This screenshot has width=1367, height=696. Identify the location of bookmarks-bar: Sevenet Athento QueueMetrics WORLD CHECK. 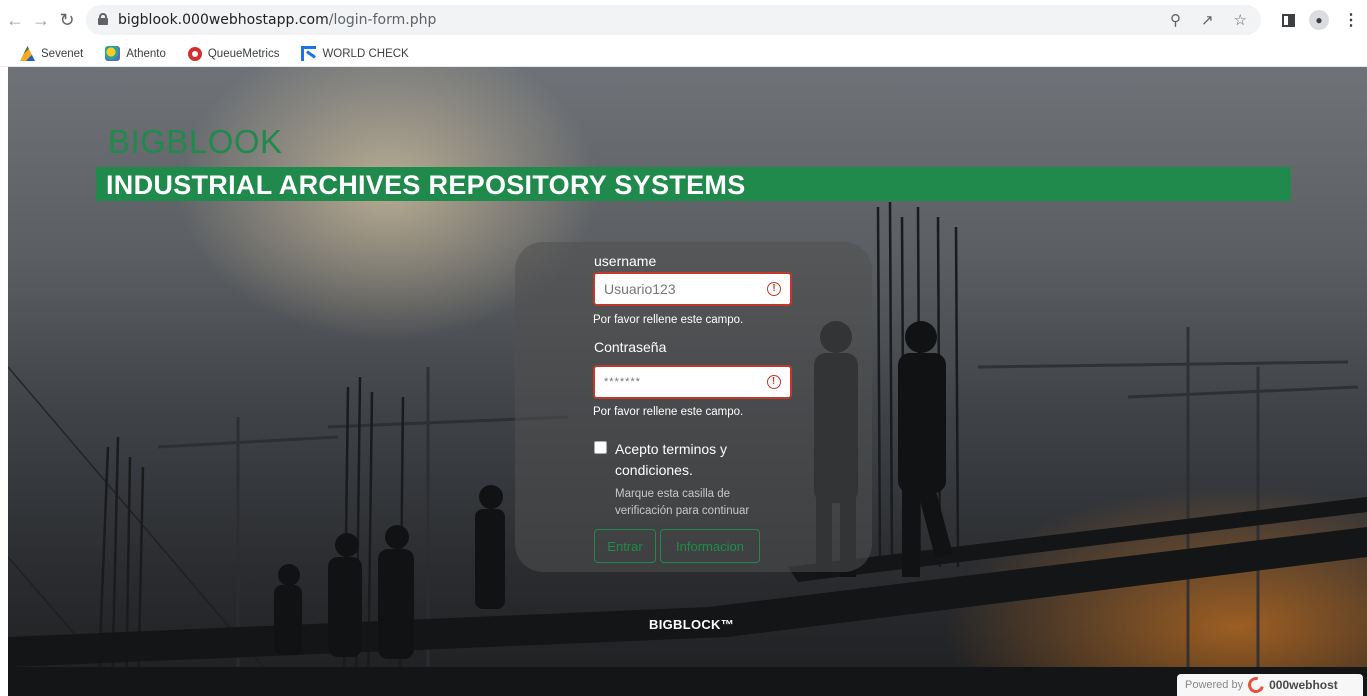
(683, 54).